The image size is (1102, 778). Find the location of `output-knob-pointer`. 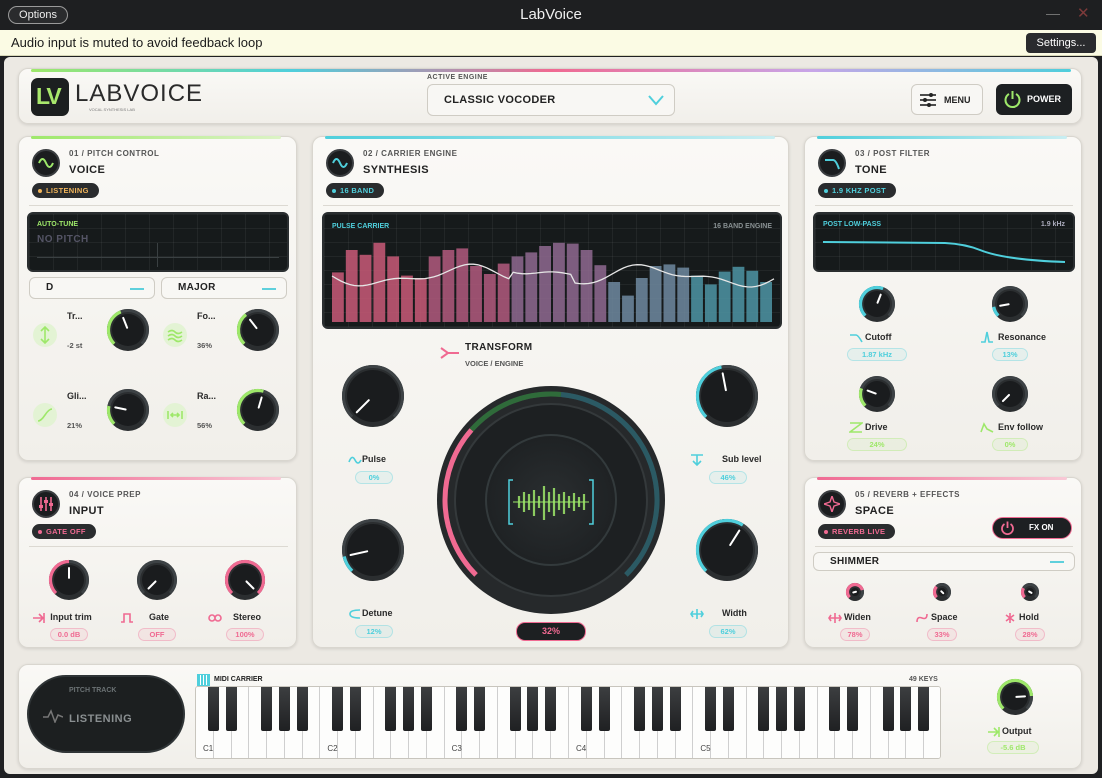

output-knob-pointer is located at coordinates (1020, 696).